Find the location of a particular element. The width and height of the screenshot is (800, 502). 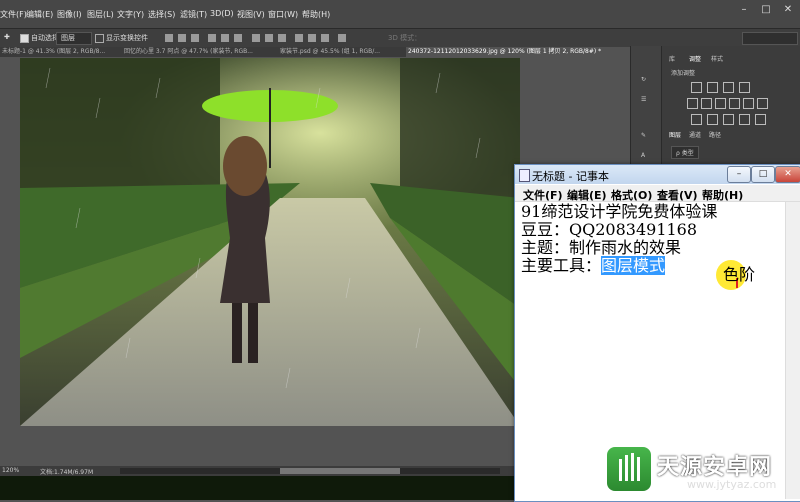

tab-channels: 通道 is located at coordinates (695, 134).